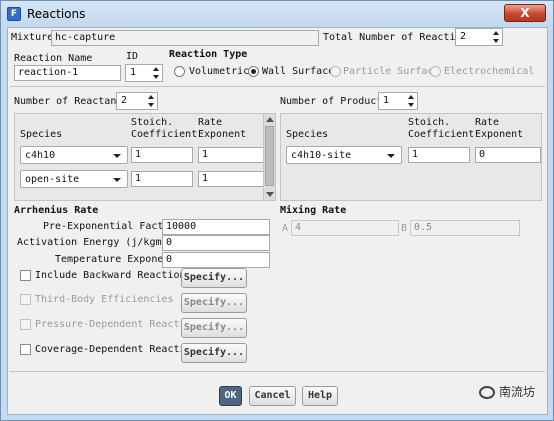 The width and height of the screenshot is (554, 421). What do you see at coordinates (40, 155) in the screenshot?
I see `reactant-species-1: c4h10` at bounding box center [40, 155].